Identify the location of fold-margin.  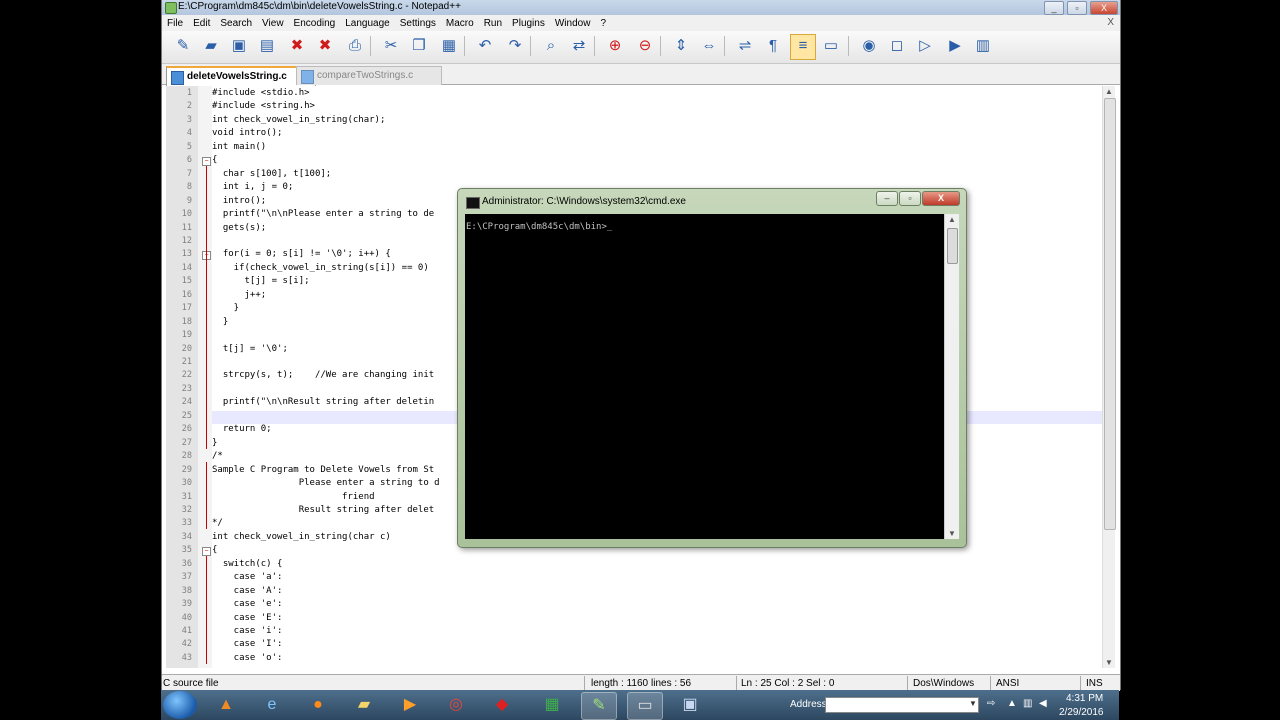
(205, 377).